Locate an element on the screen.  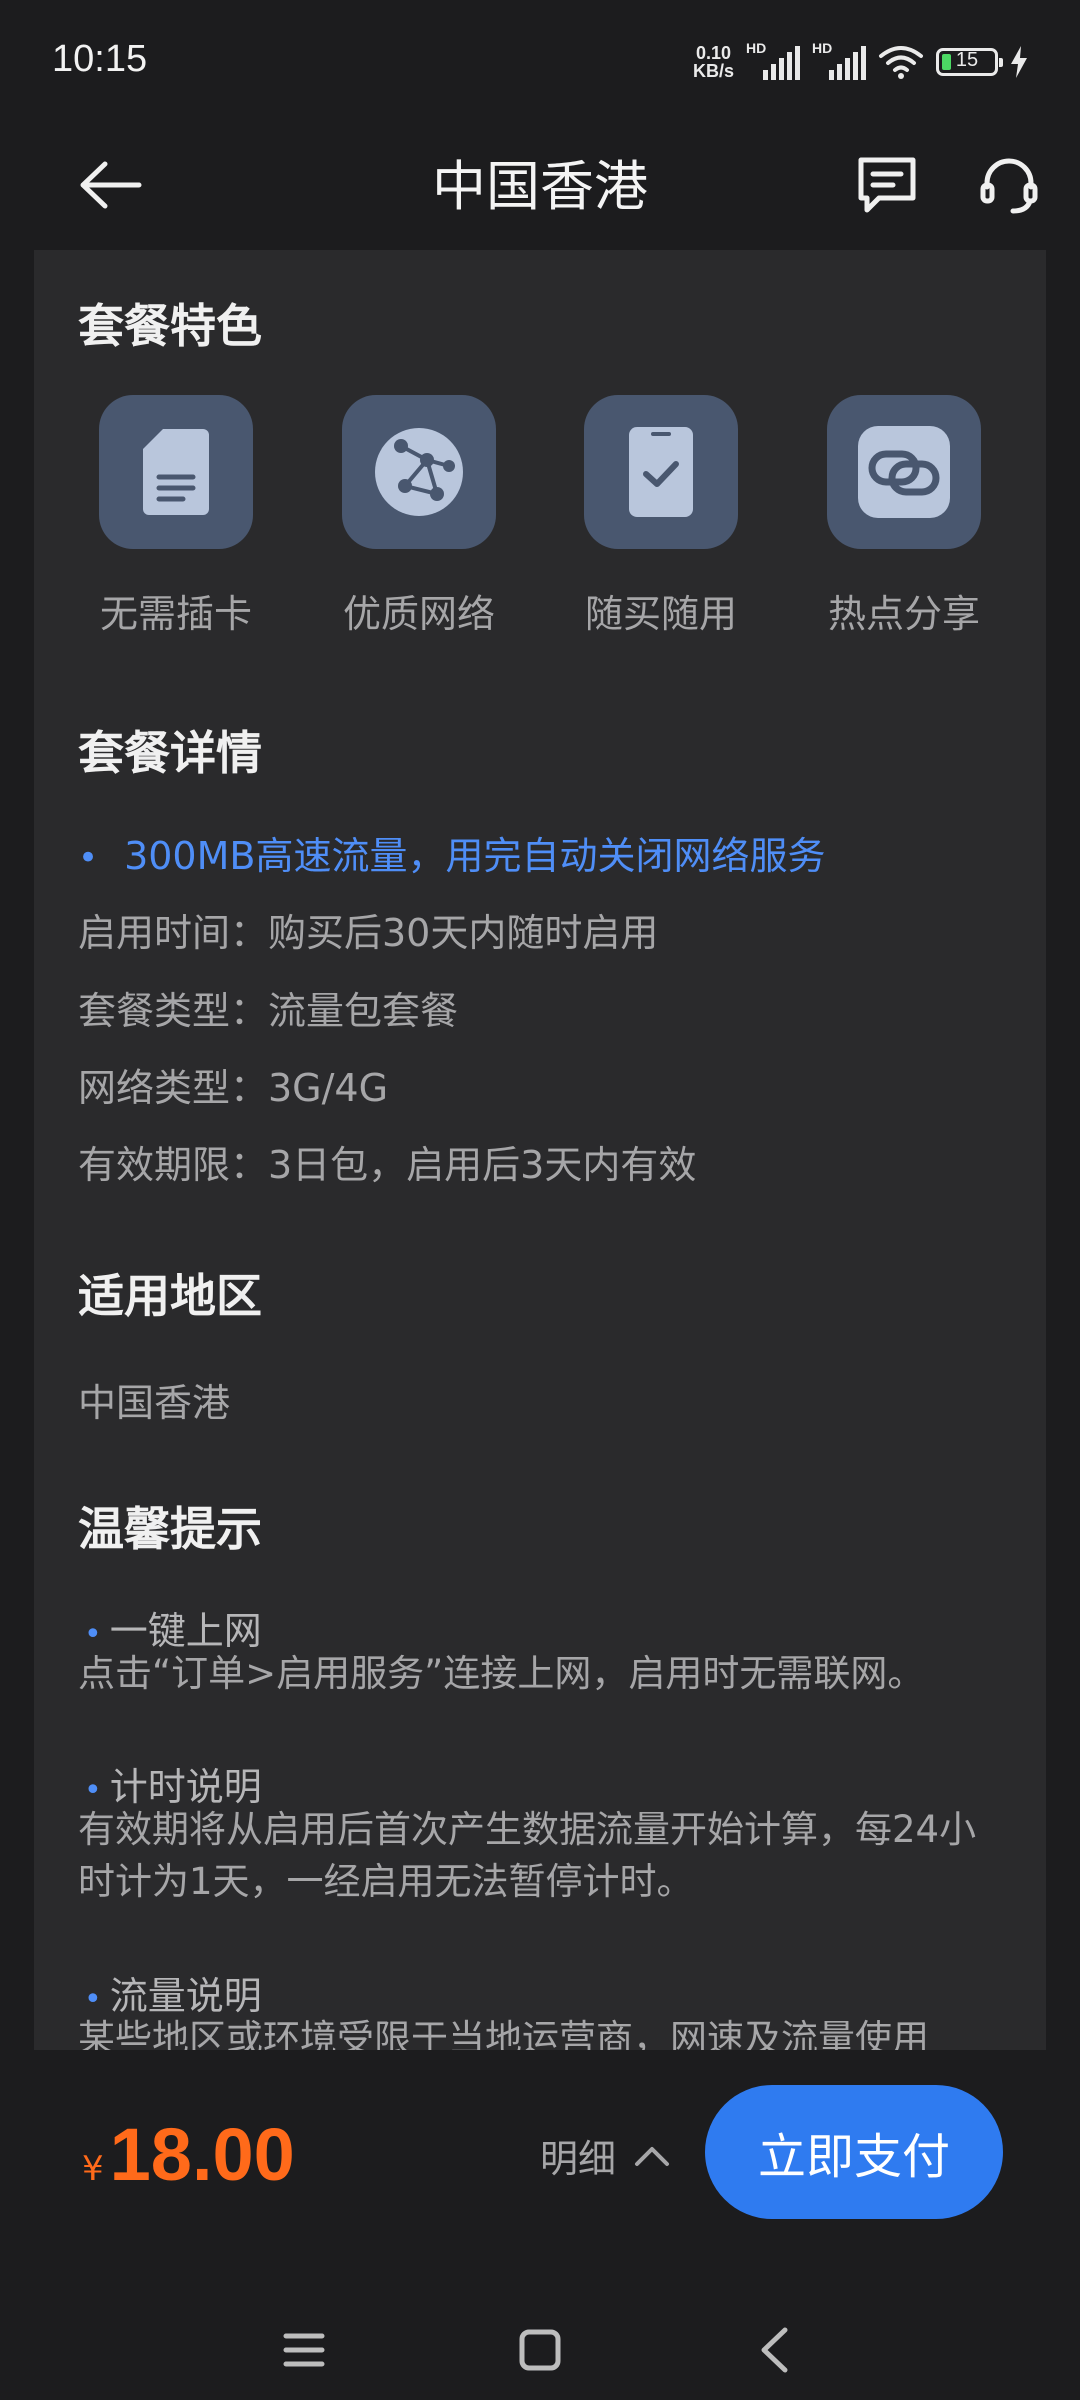
nav-menu-button is located at coordinates (304, 2350).